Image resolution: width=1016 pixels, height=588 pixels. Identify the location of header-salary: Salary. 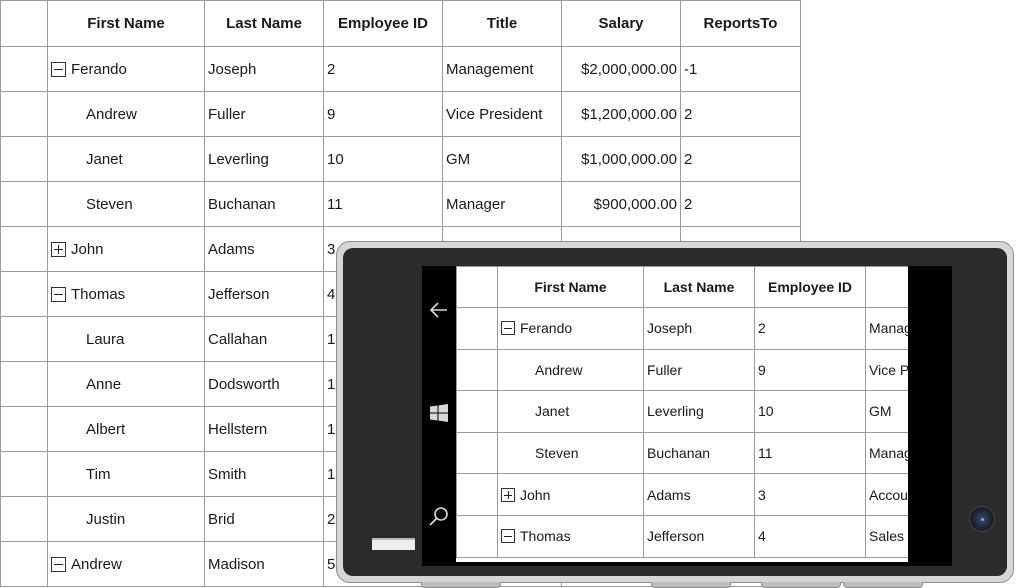
(621, 23).